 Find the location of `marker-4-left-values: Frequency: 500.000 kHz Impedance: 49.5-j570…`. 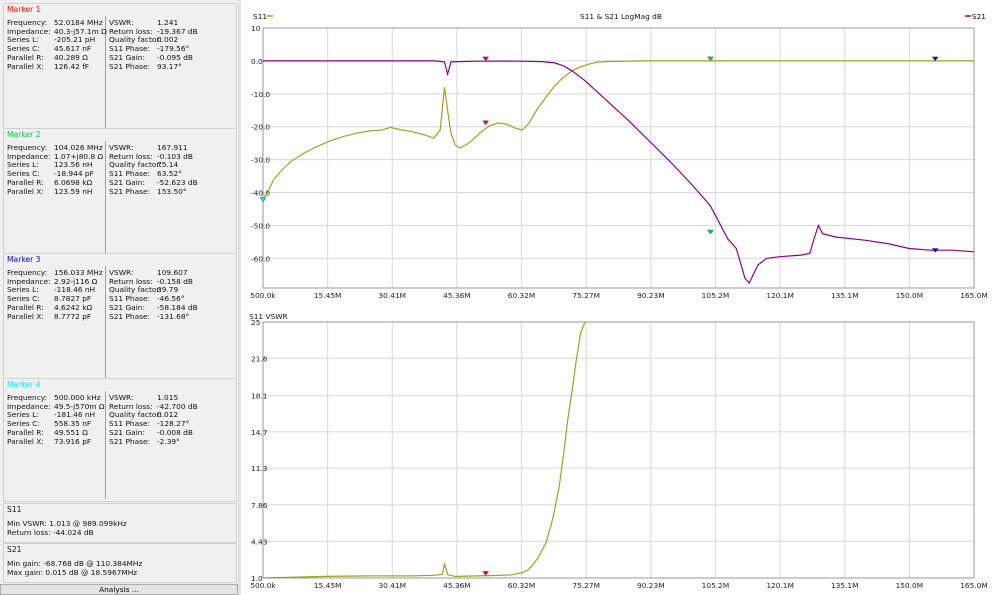

marker-4-left-values: Frequency: 500.000 kHz Impedance: 49.5-j570… is located at coordinates (55, 420).